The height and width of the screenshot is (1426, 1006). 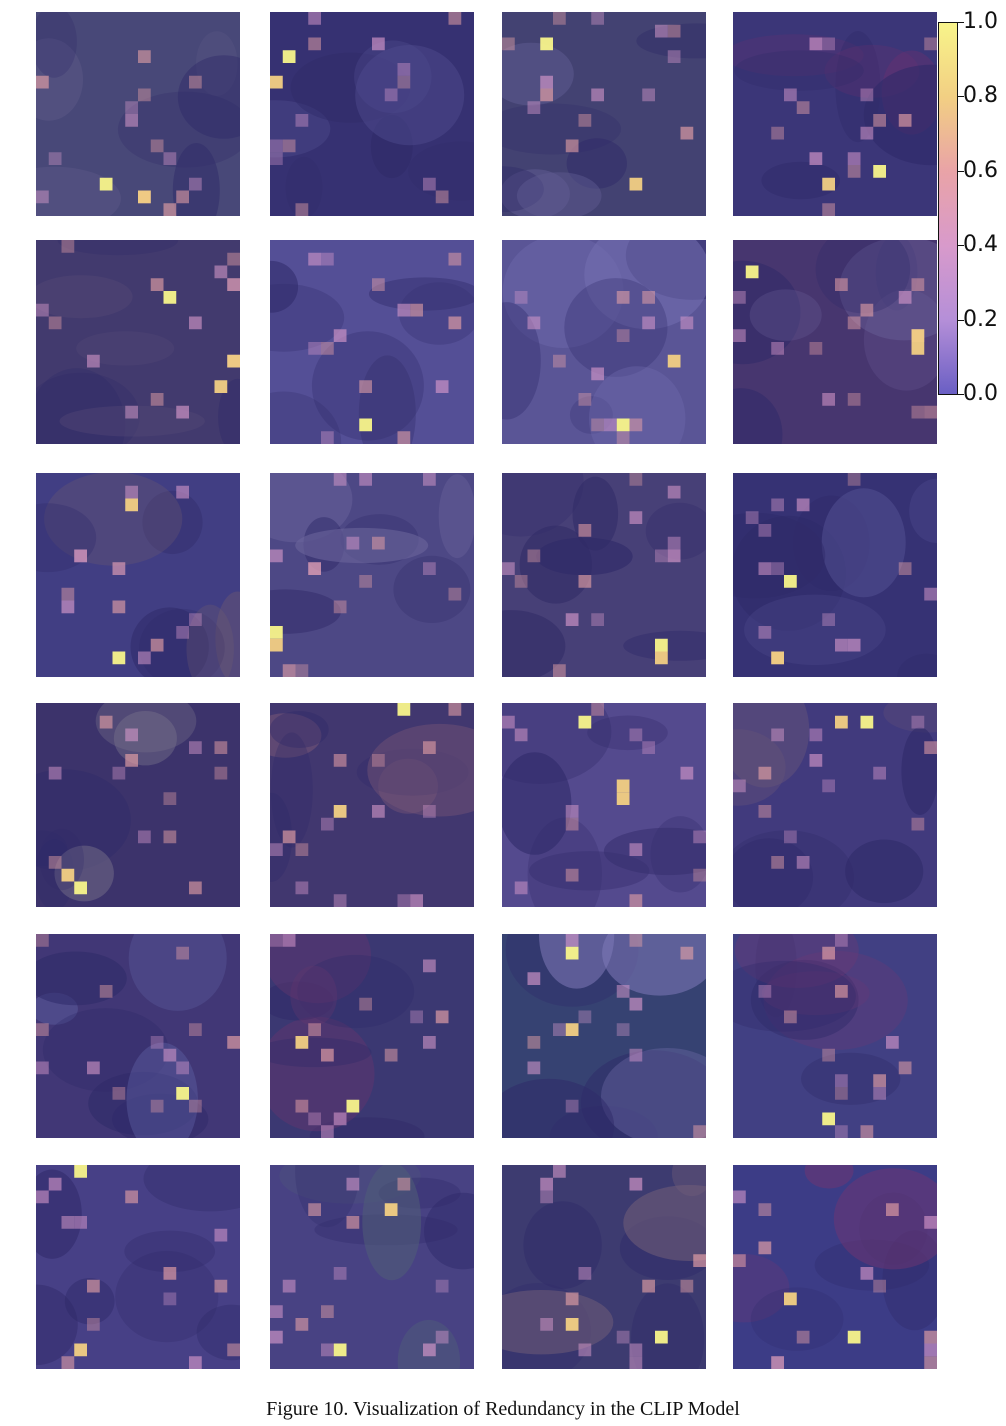 I want to click on heatmap-tile-kitchen-stove, so click(x=604, y=342).